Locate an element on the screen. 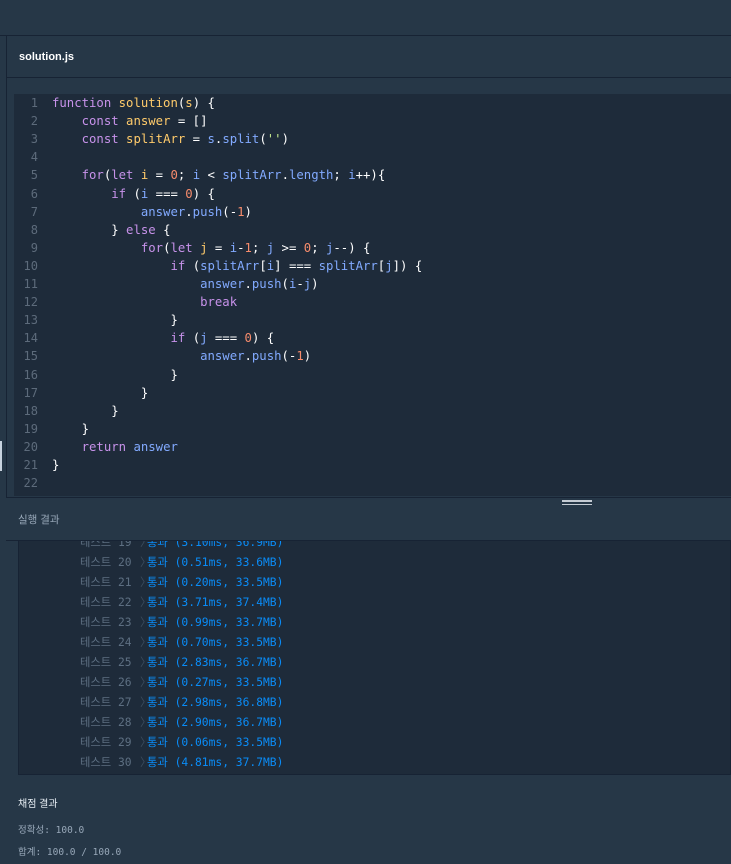 This screenshot has width=731, height=864. code-text: function solution(s) { is located at coordinates (133, 103).